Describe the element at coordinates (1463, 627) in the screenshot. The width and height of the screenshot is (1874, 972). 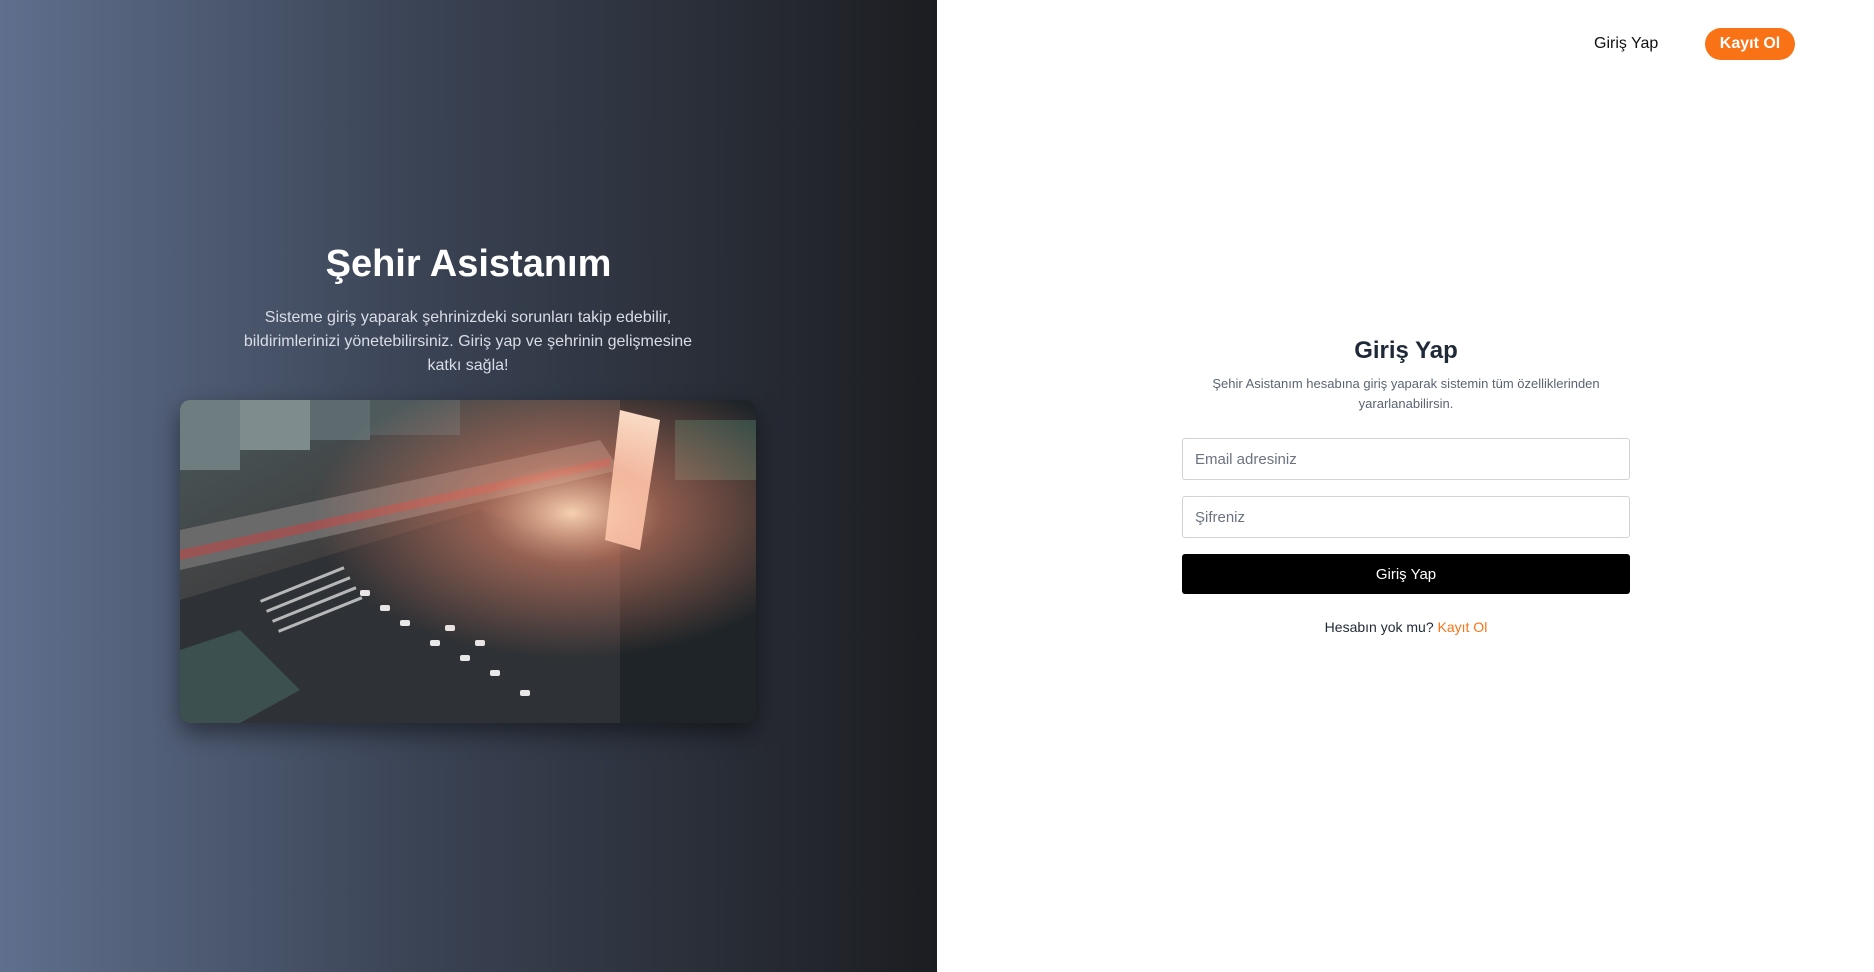
I see `signup-link: Kayıt Ol` at that location.